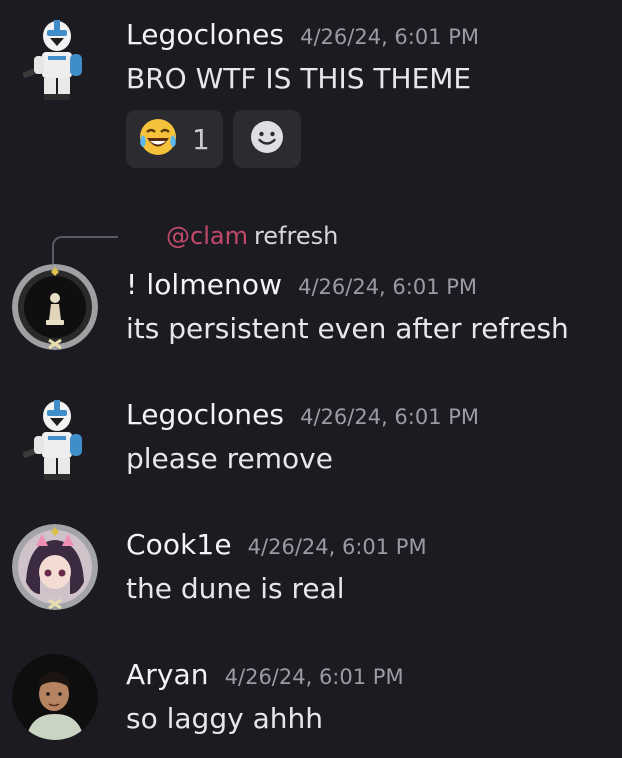  I want to click on username: Cook1e, so click(179, 544).